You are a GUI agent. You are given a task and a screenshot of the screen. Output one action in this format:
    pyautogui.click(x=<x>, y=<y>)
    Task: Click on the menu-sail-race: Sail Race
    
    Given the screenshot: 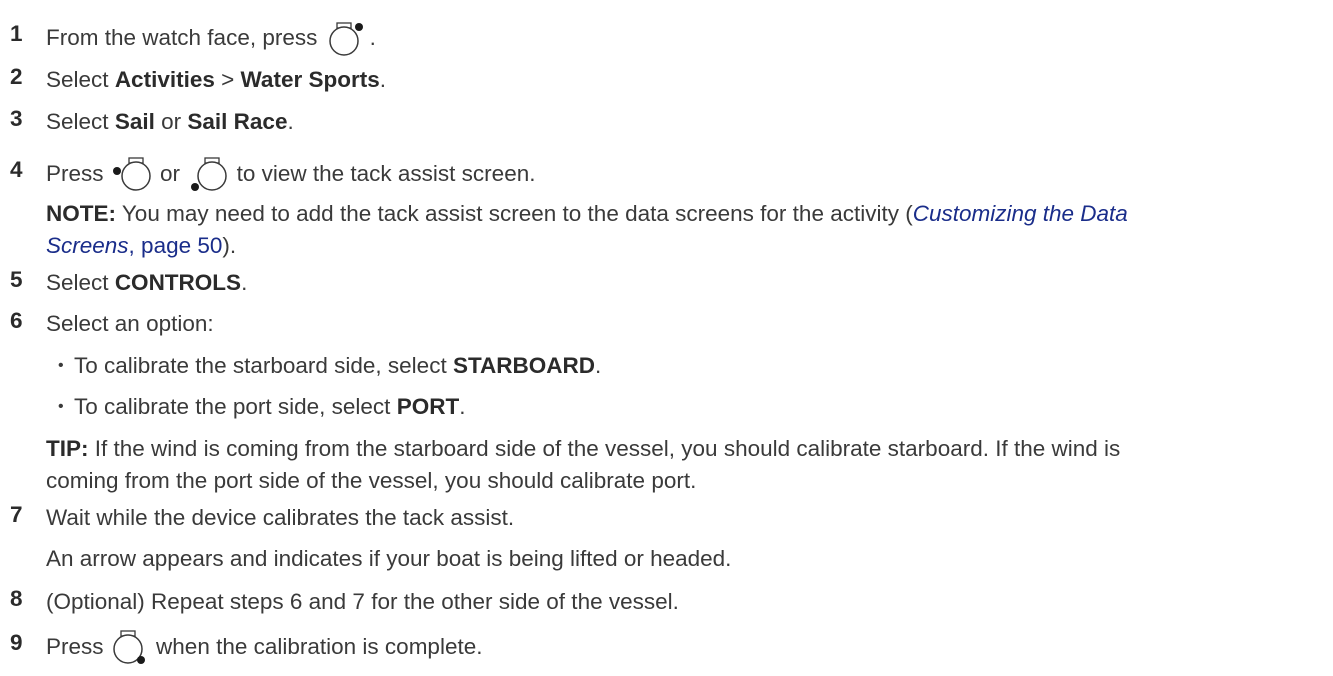 What is the action you would take?
    pyautogui.click(x=237, y=121)
    